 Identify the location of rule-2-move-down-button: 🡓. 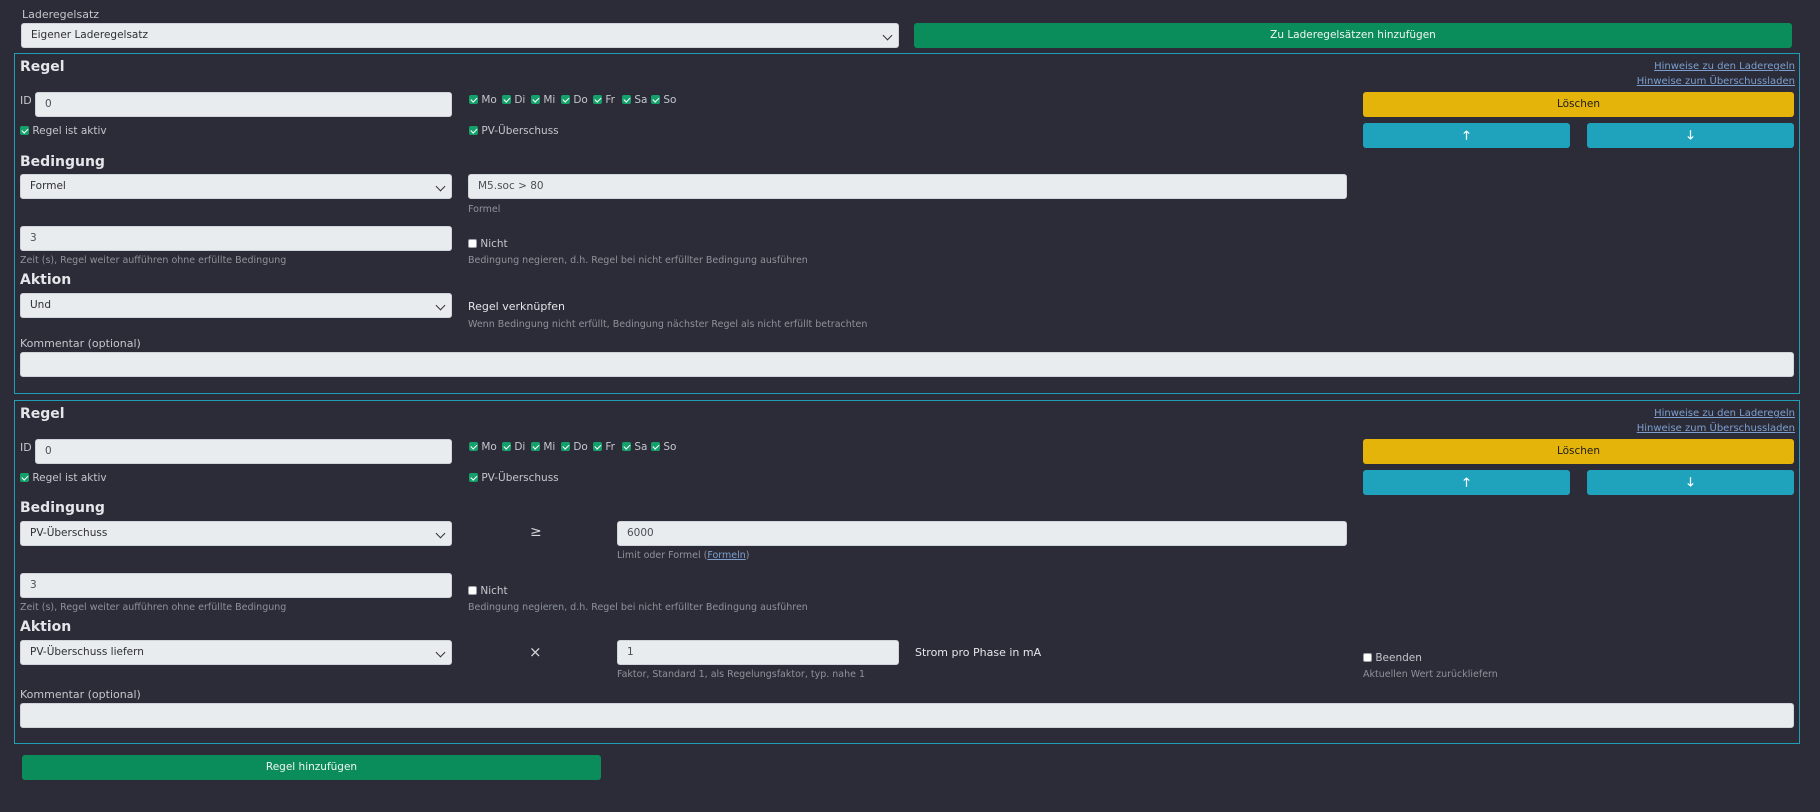
(1690, 482).